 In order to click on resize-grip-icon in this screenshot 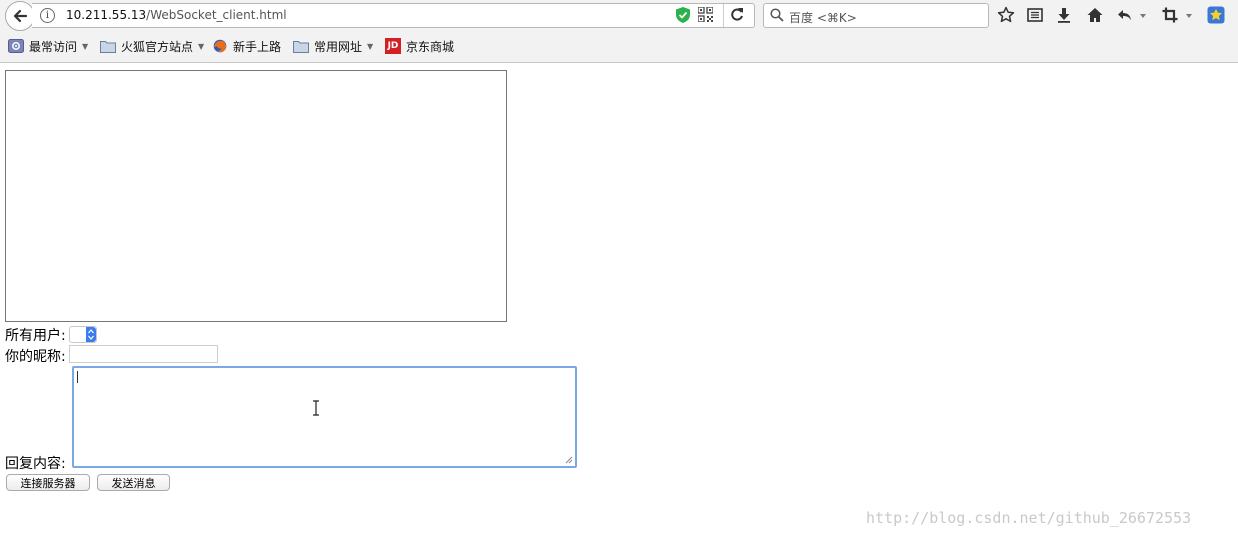, I will do `click(569, 460)`.